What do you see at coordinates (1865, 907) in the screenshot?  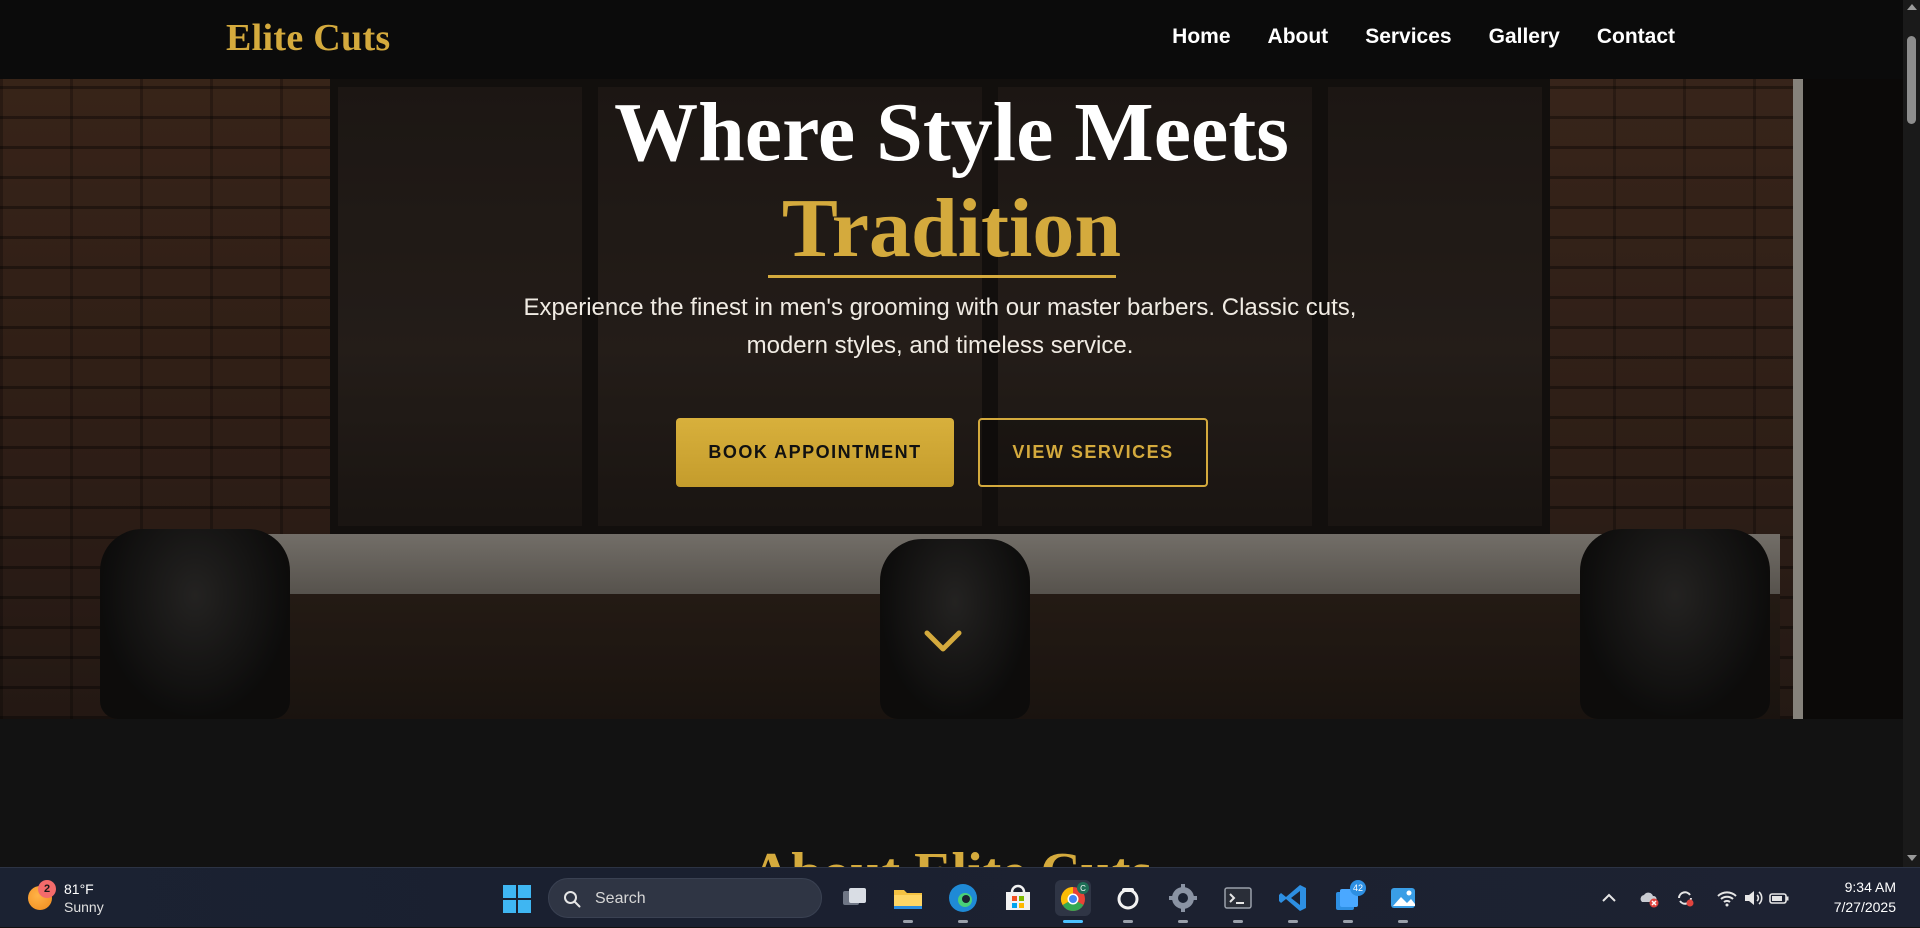 I see `clock-date: 7/27/2025` at bounding box center [1865, 907].